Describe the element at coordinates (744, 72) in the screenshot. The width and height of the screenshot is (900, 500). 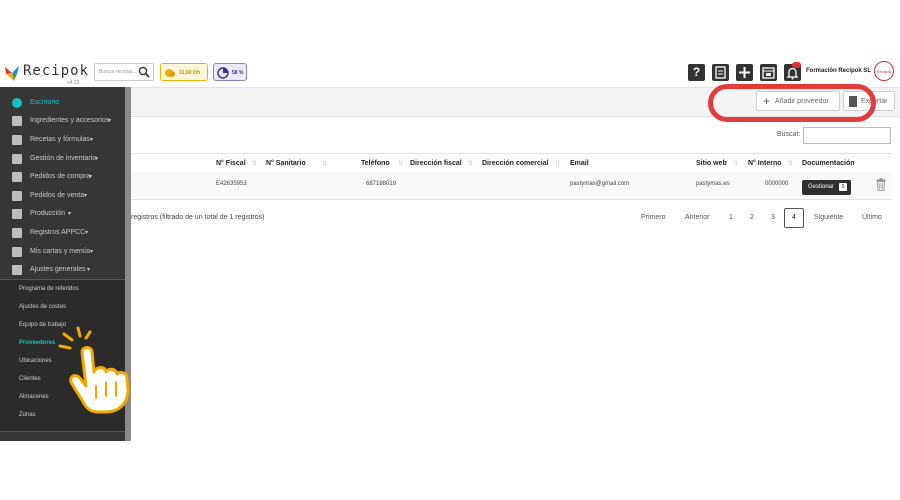
I see `plus-icon` at that location.